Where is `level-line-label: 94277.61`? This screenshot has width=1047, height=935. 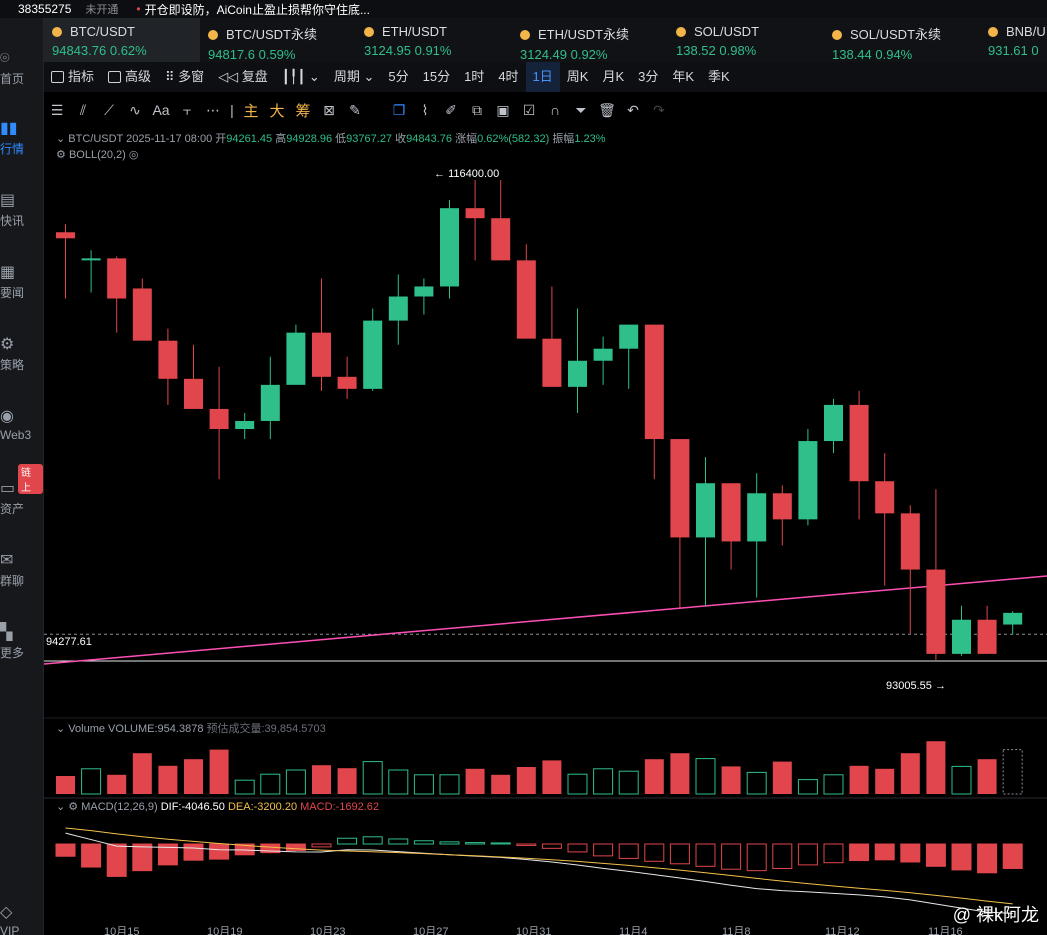 level-line-label: 94277.61 is located at coordinates (69, 642).